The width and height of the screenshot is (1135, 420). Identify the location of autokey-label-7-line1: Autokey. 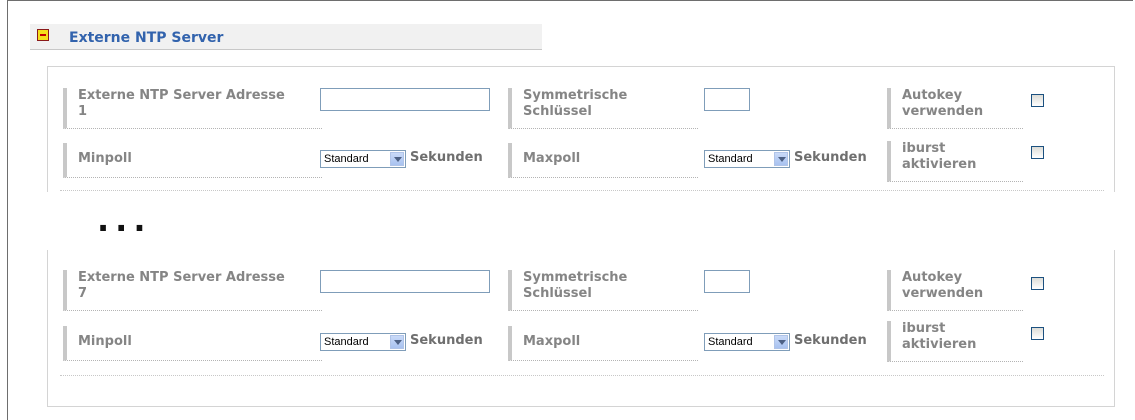
(932, 277).